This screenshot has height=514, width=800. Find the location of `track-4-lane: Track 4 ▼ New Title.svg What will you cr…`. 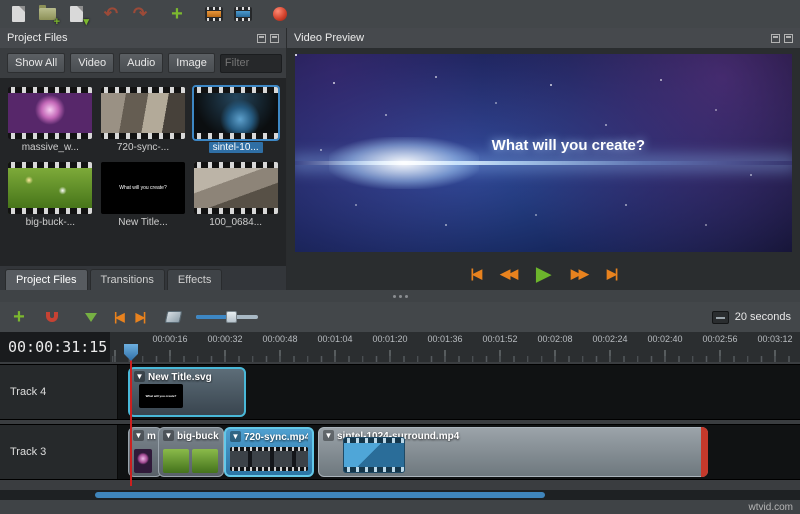

track-4-lane: Track 4 ▼ New Title.svg What will you cr… is located at coordinates (400, 392).